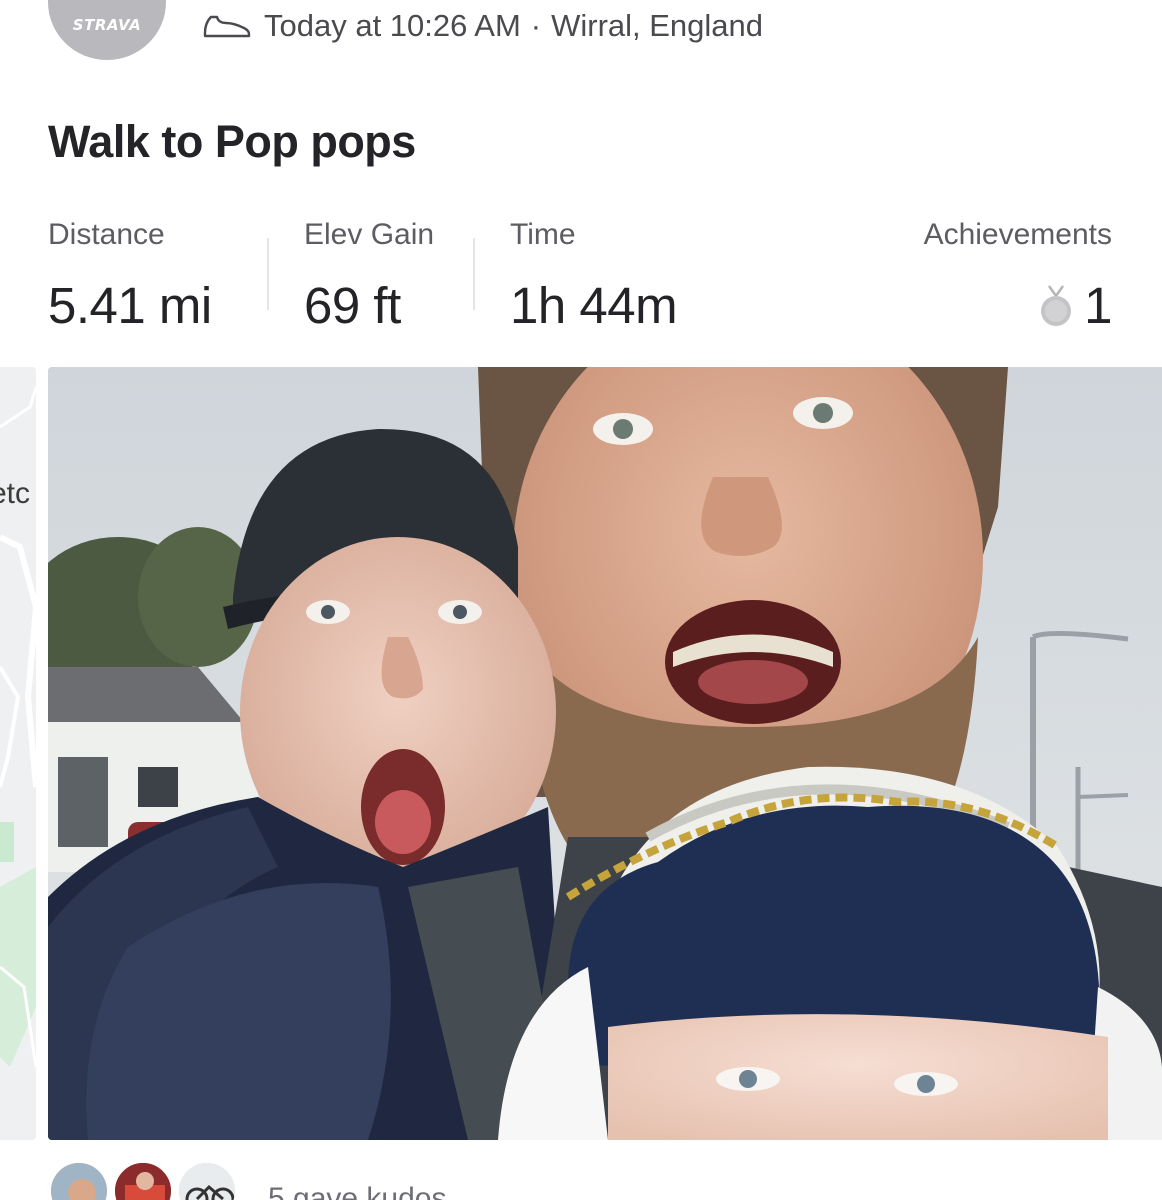 The height and width of the screenshot is (1200, 1162). What do you see at coordinates (232, 142) in the screenshot?
I see `activity-title: Walk to Pop pops` at bounding box center [232, 142].